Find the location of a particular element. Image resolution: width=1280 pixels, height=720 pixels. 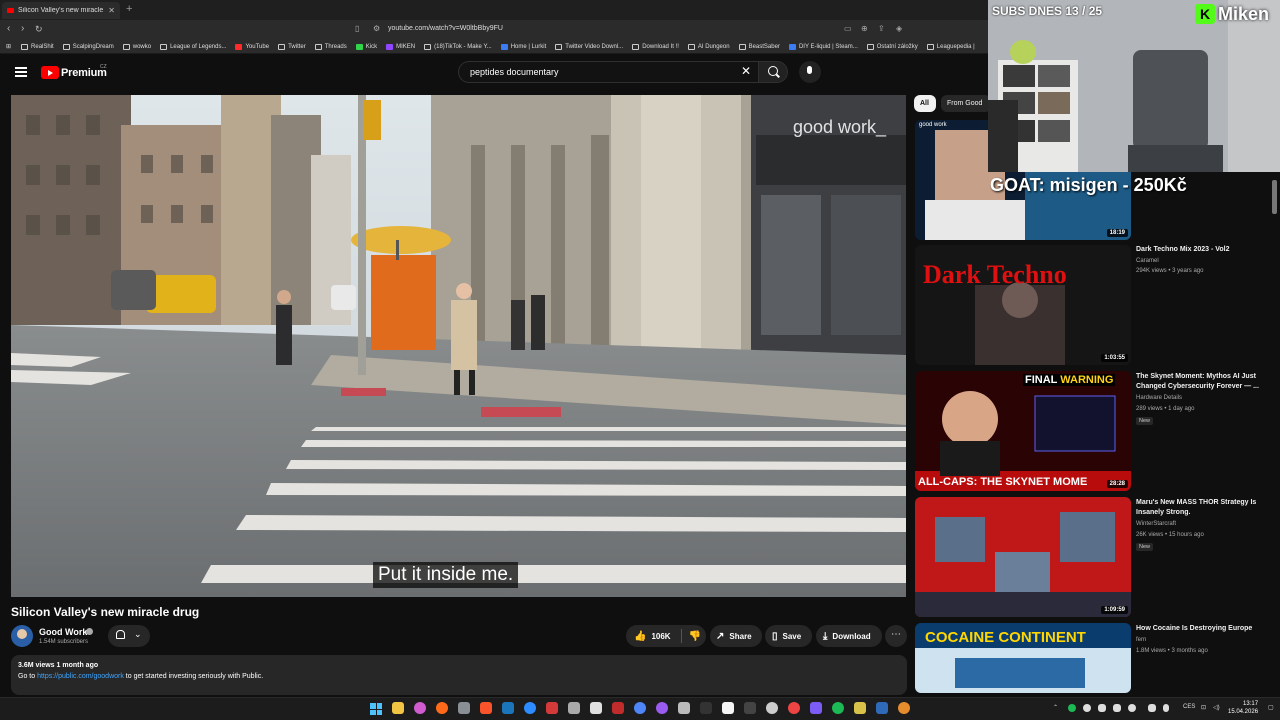

scrollbar-thumb is located at coordinates (1274, 197).